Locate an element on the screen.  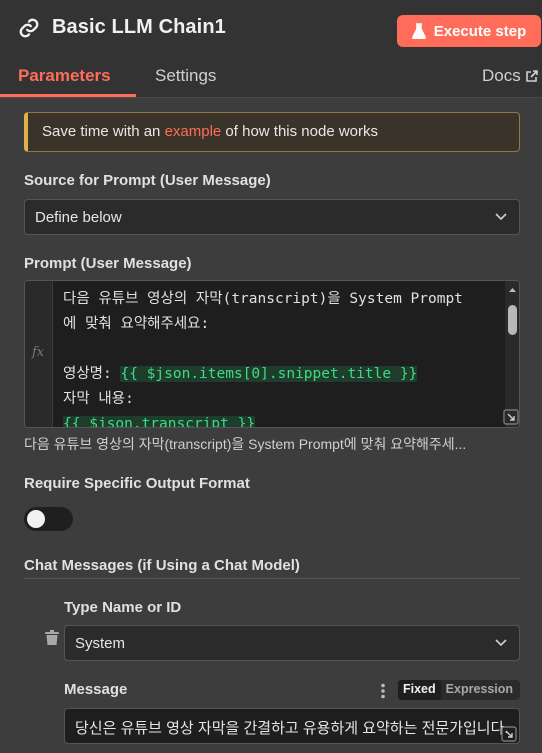
hint-prefix: Save time with an is located at coordinates (103, 131).